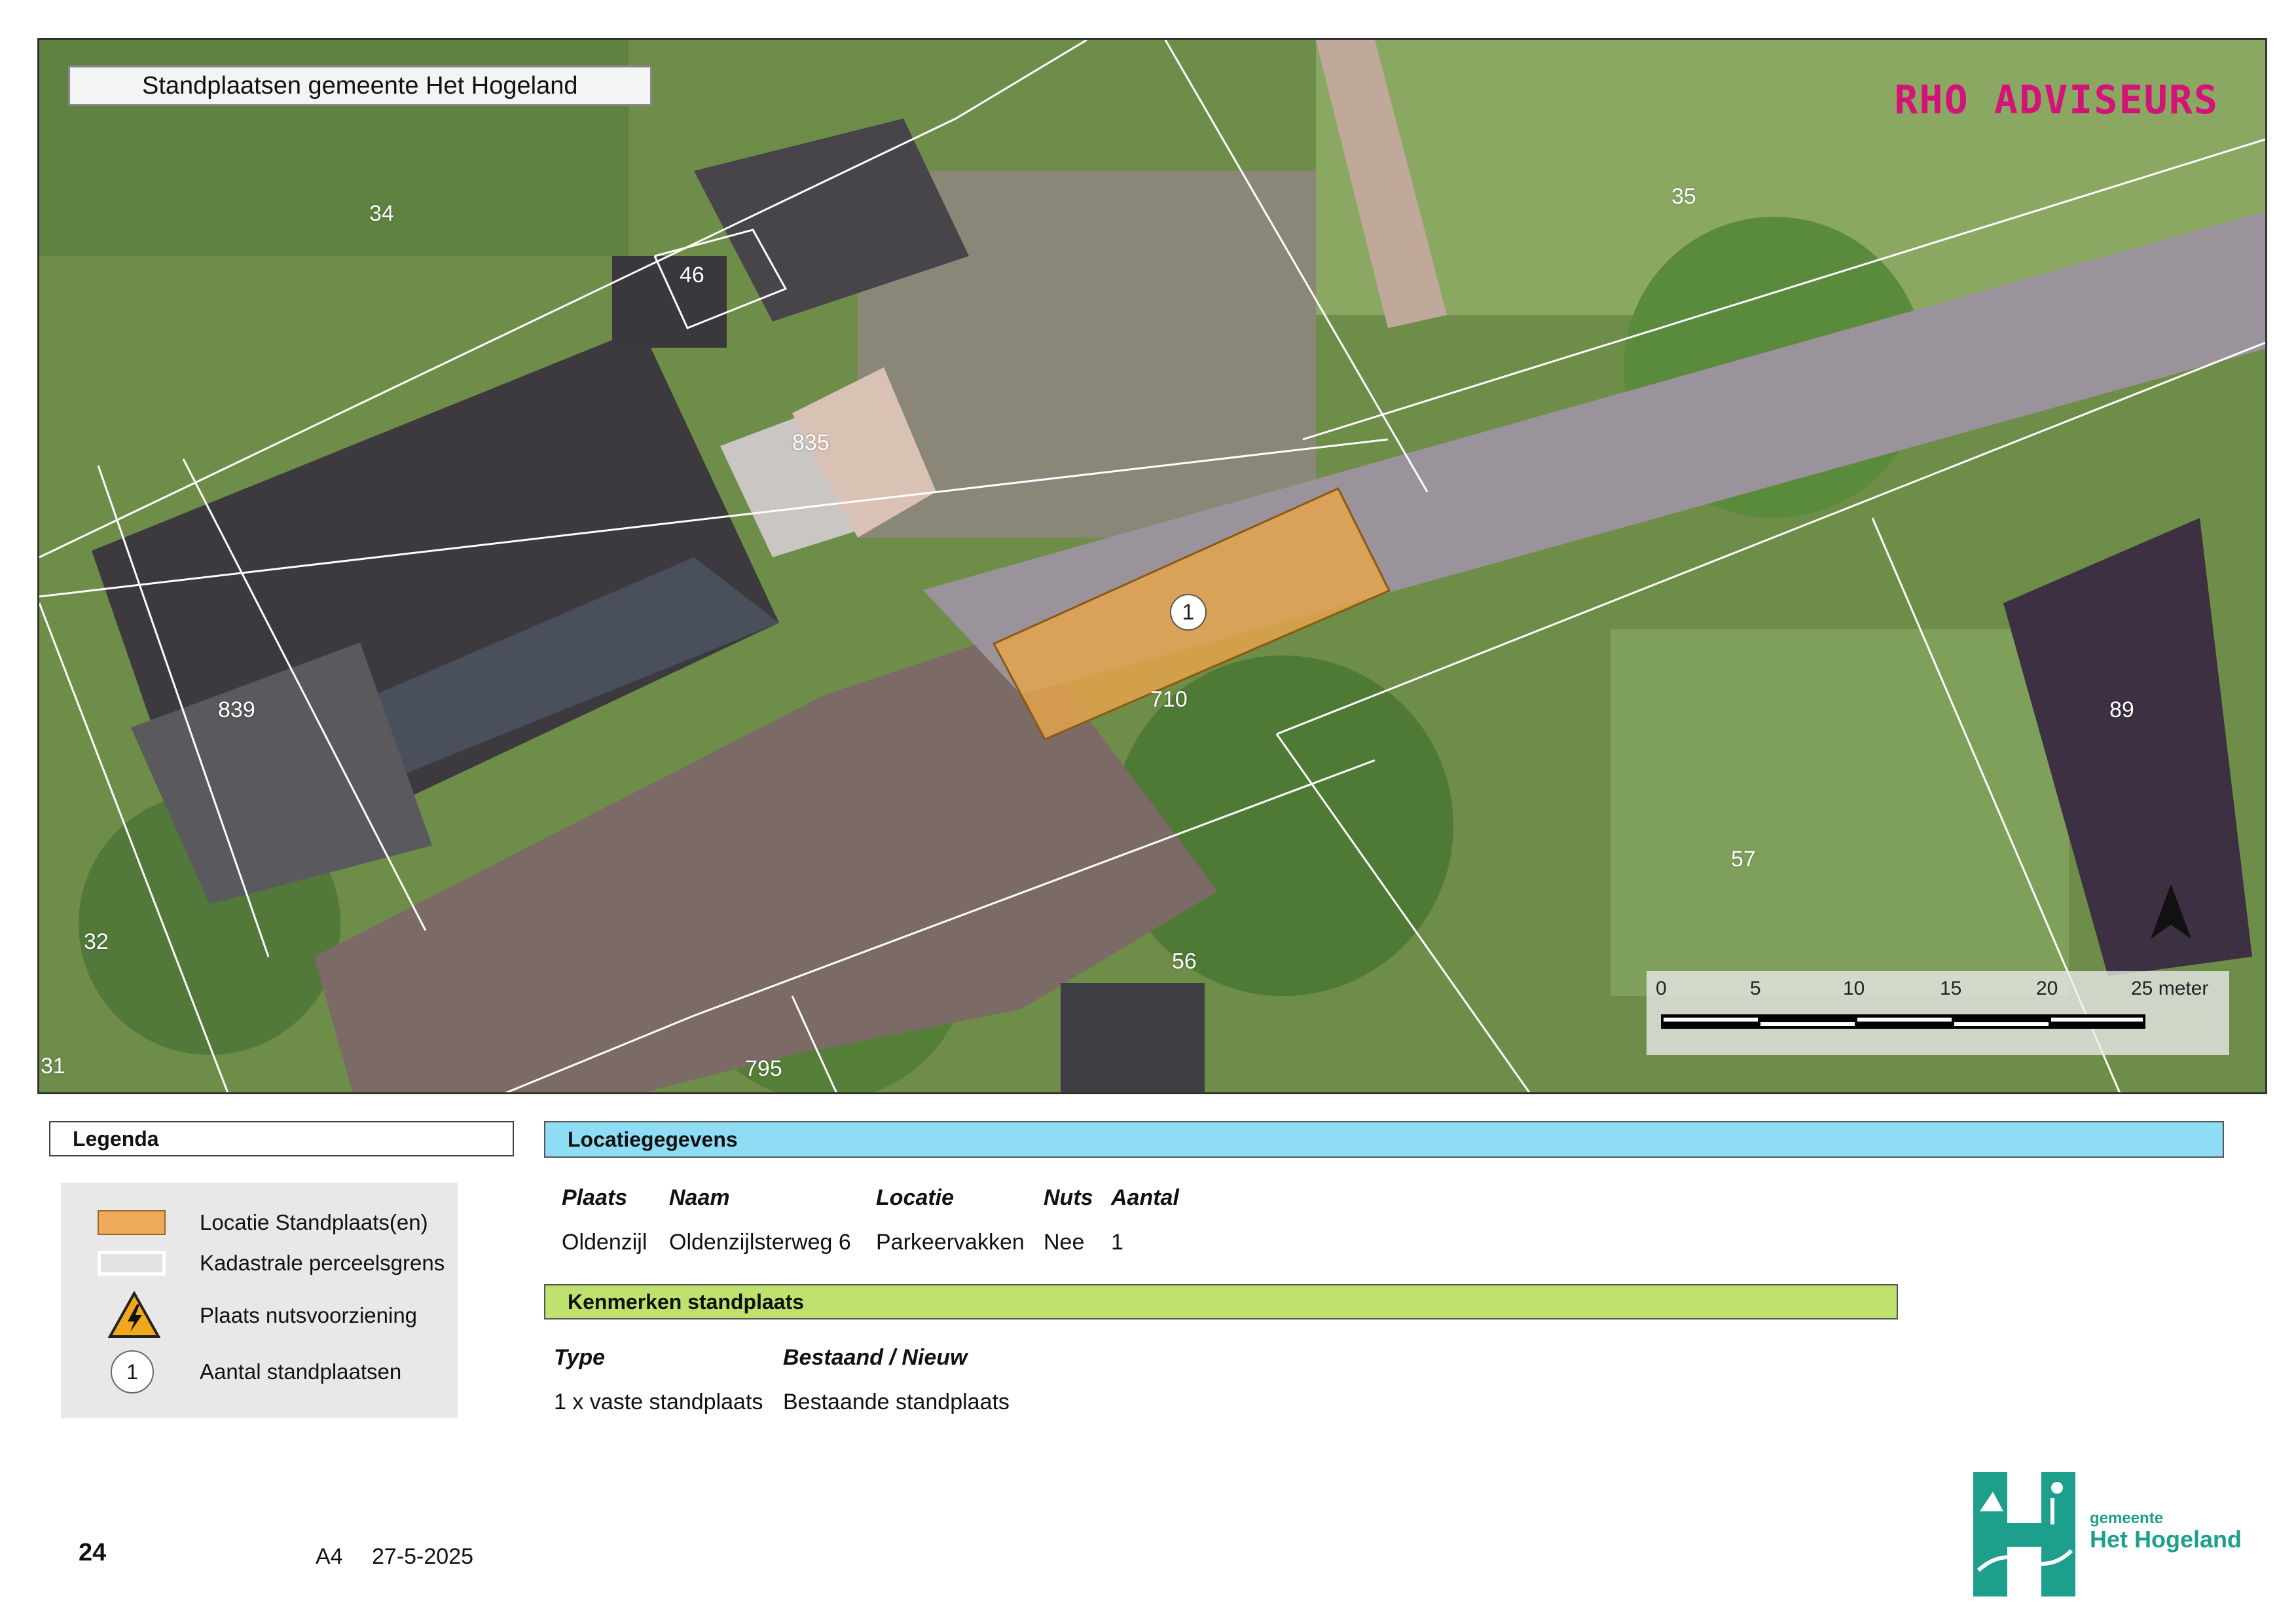 This screenshot has height=1624, width=2296. What do you see at coordinates (2170, 988) in the screenshot?
I see `scale-tick-label: 25 meter` at bounding box center [2170, 988].